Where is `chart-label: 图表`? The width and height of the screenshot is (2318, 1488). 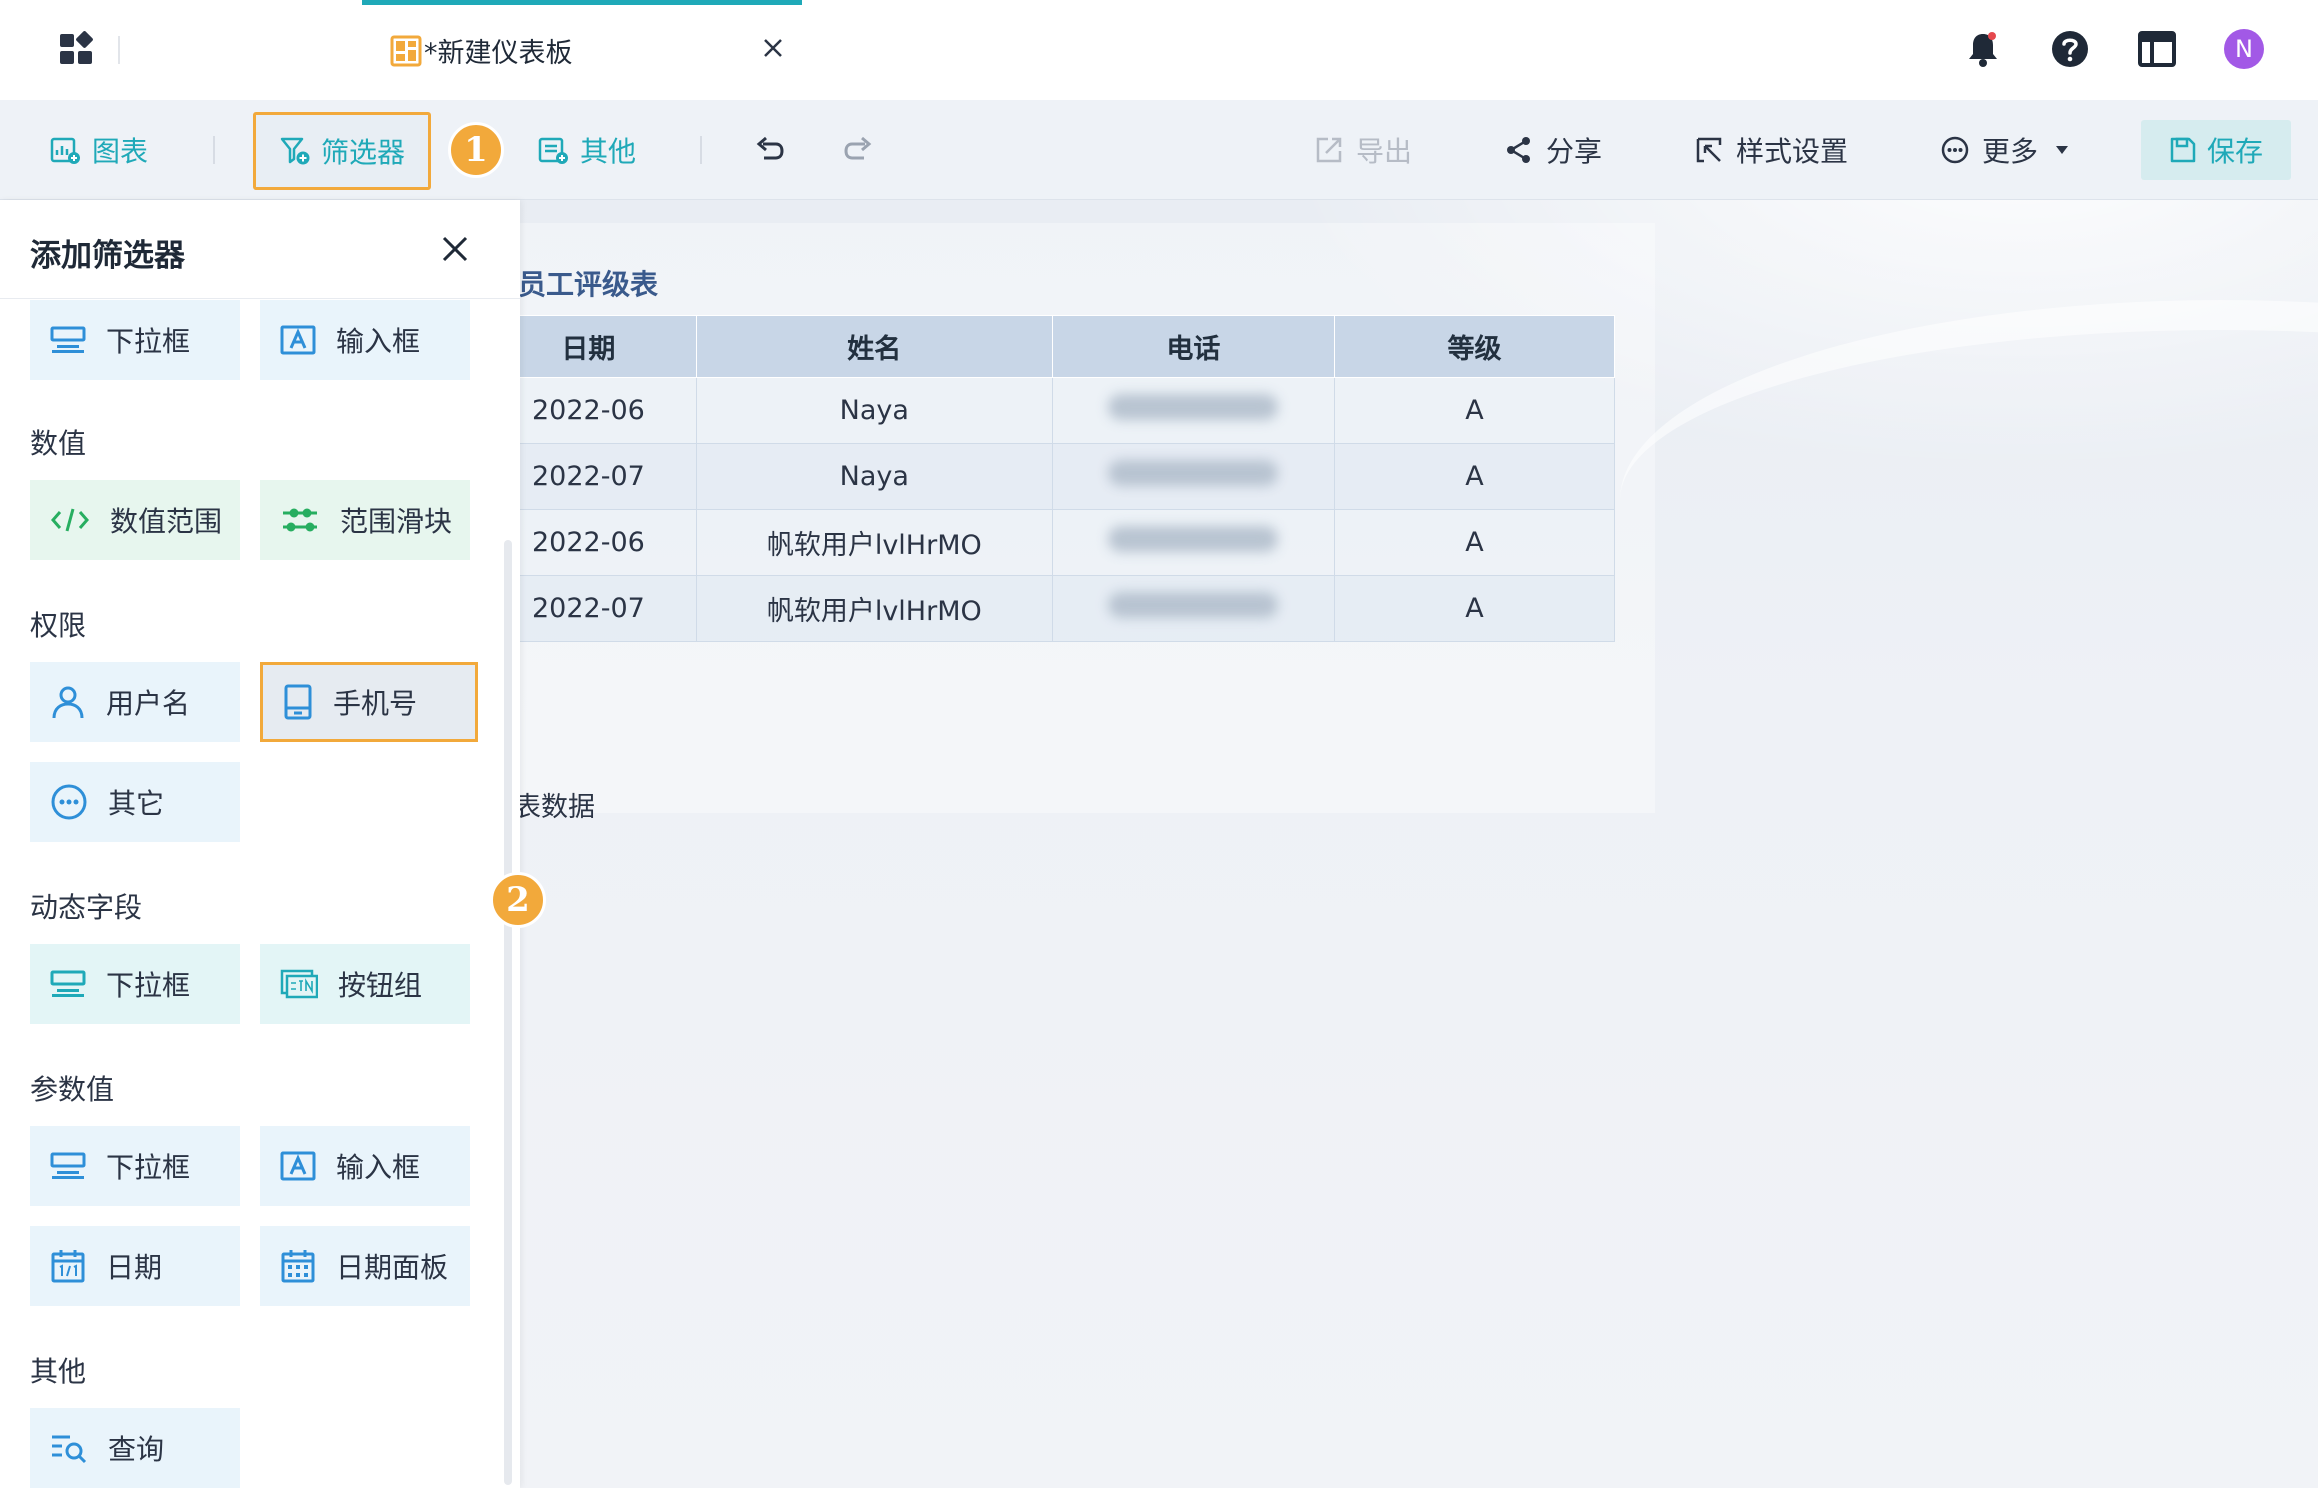 chart-label: 图表 is located at coordinates (120, 151).